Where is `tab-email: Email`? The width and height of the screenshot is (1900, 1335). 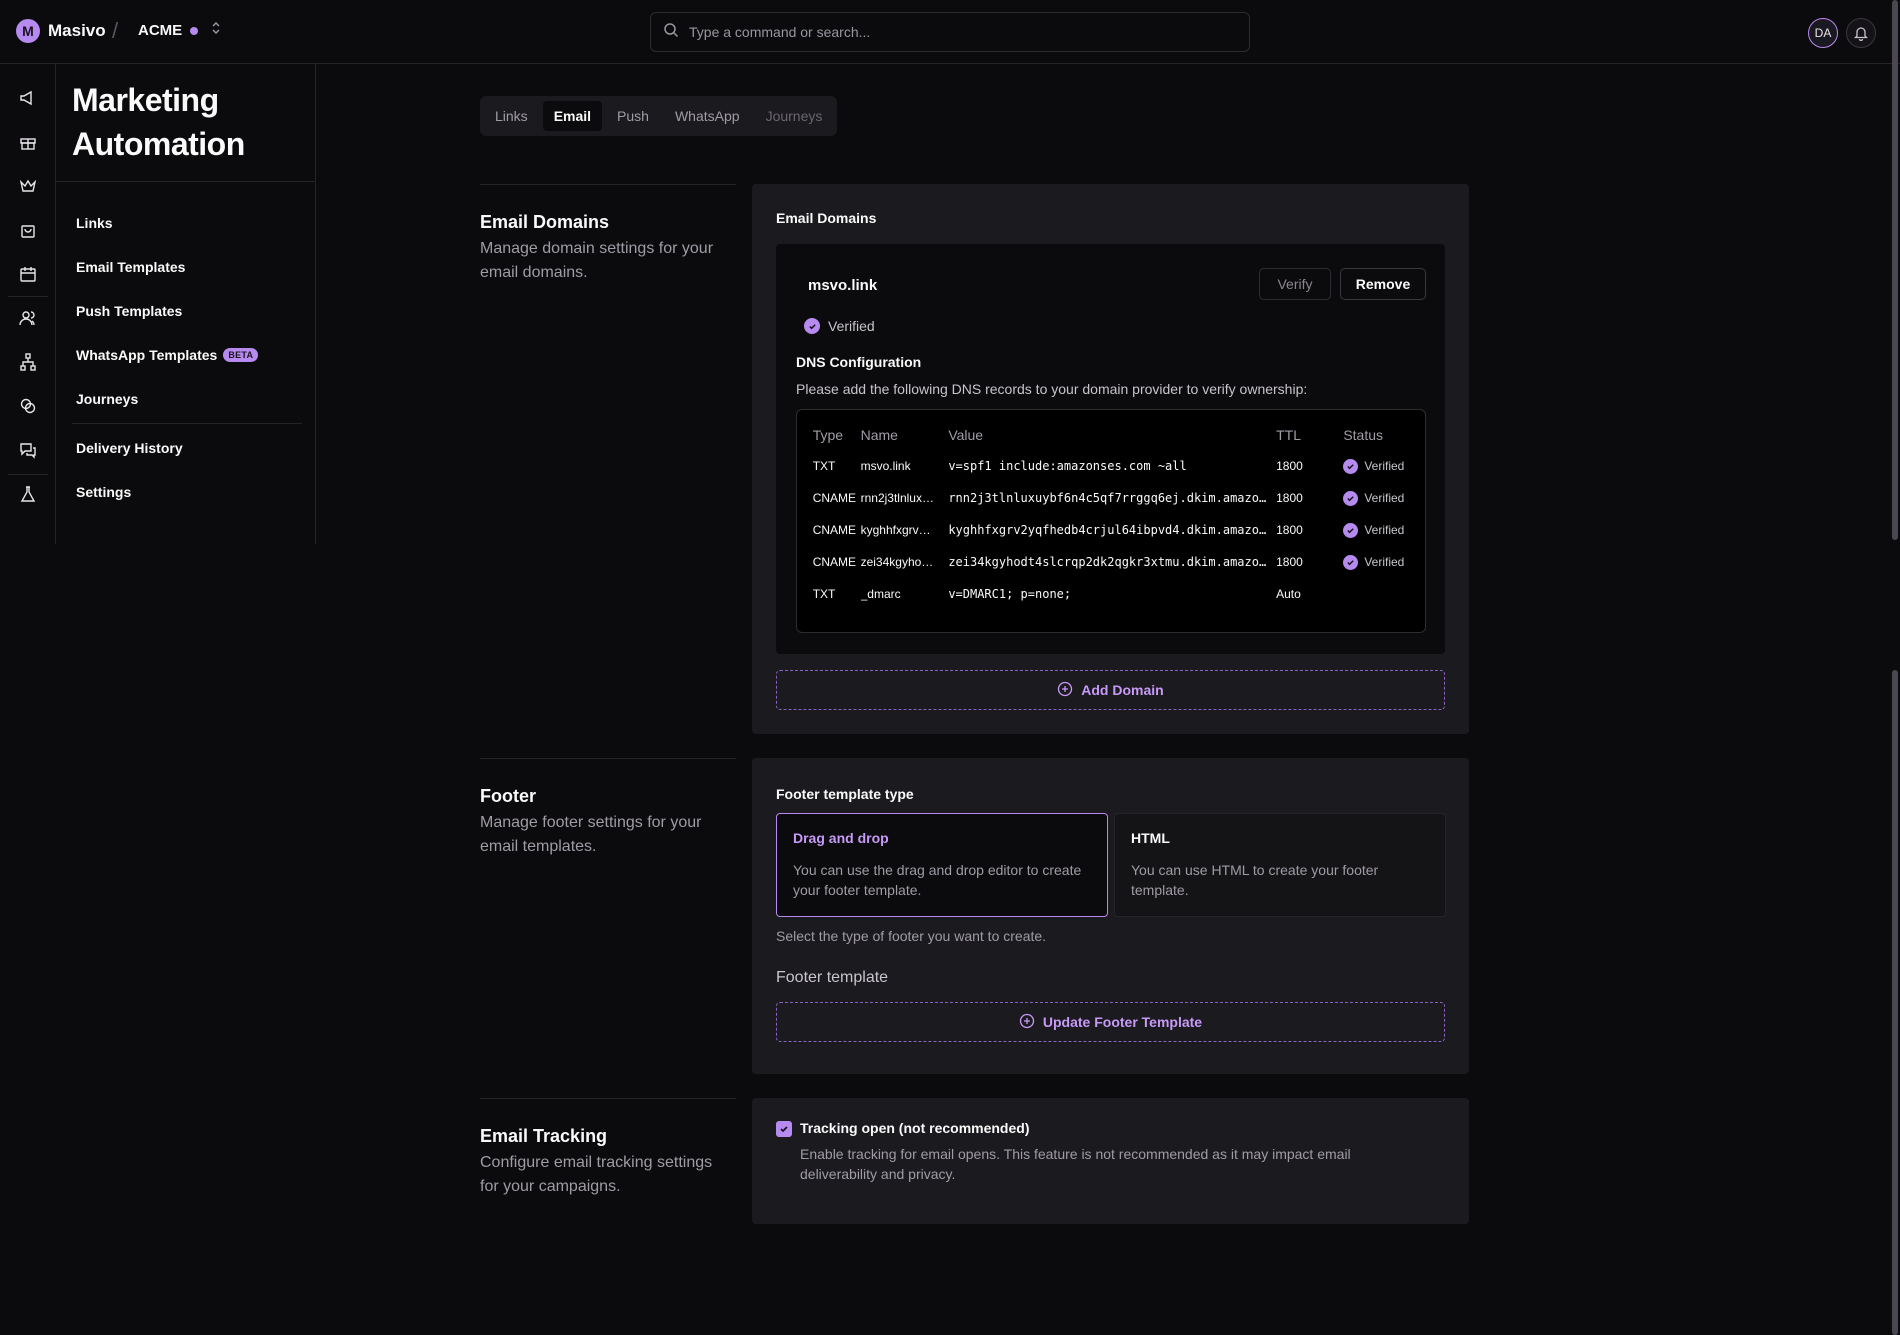 tab-email: Email is located at coordinates (572, 116).